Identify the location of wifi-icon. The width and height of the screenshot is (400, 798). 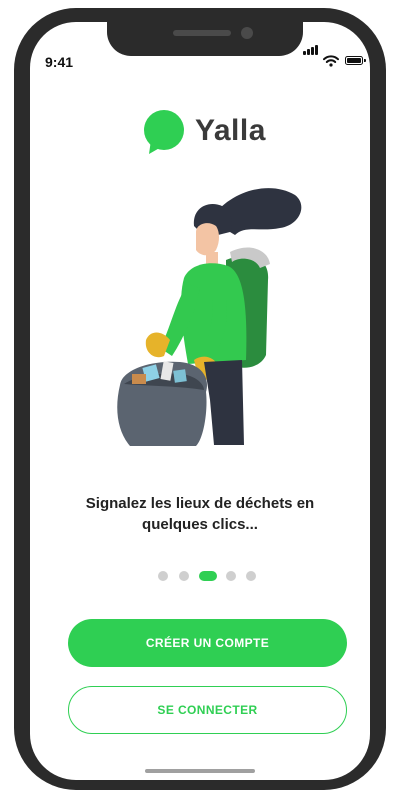
(331, 61).